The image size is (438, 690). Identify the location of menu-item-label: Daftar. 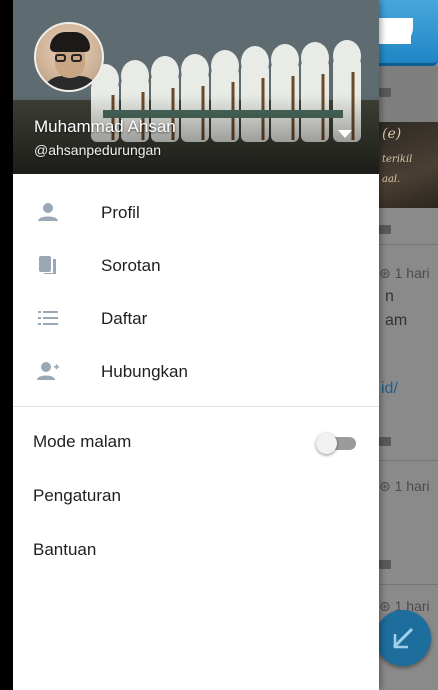
(124, 318).